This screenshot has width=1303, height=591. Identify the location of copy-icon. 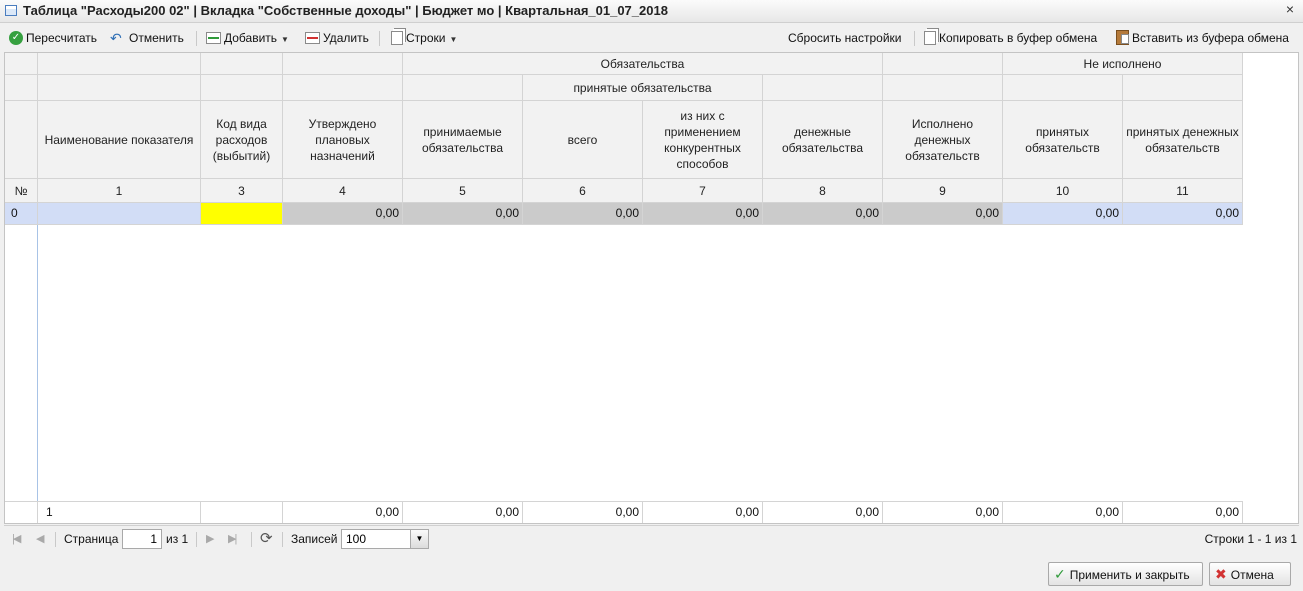
(930, 37).